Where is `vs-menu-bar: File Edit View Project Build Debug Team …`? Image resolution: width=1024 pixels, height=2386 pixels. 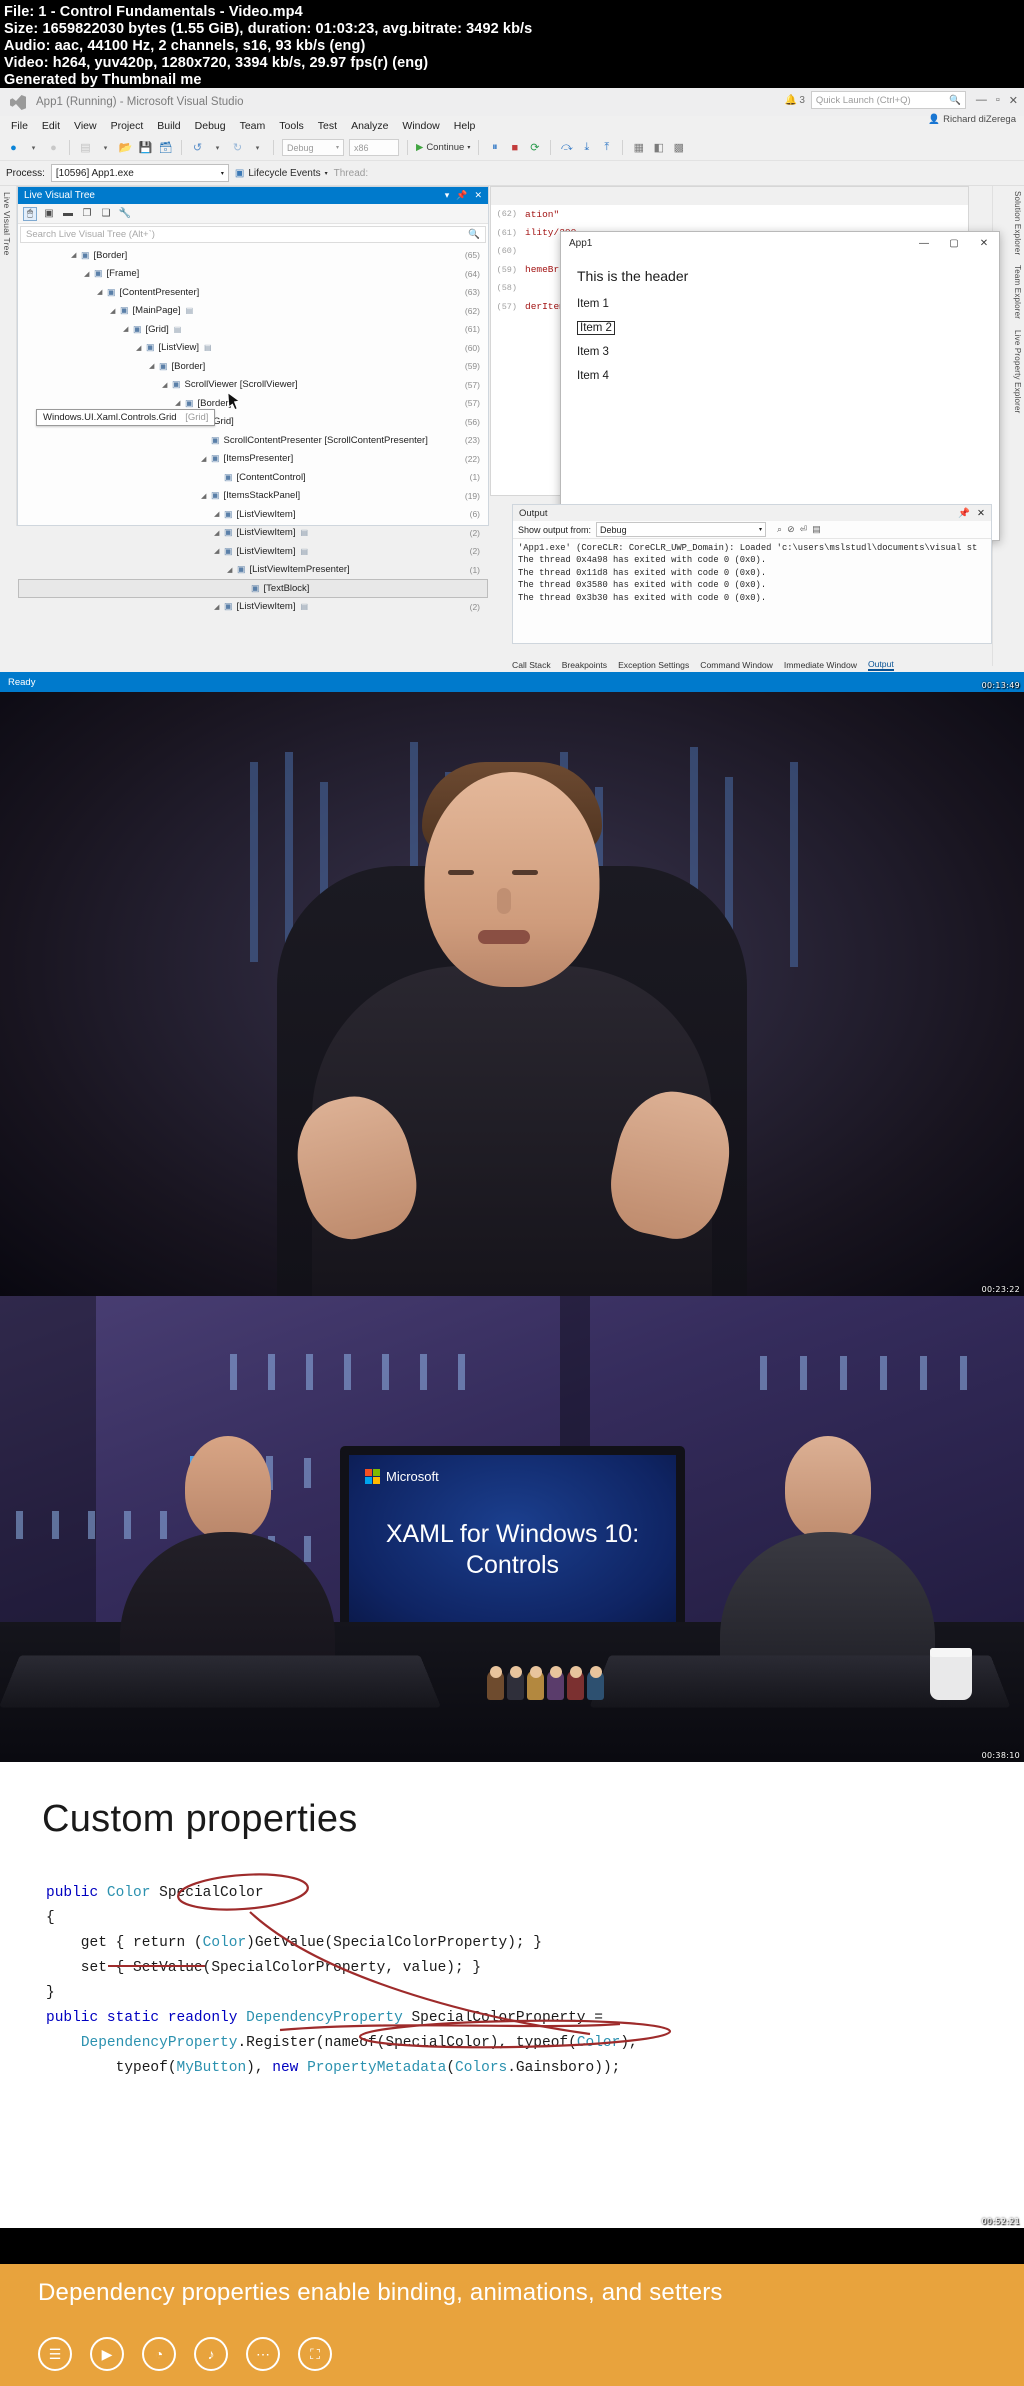
vs-menu-bar: File Edit View Project Build Debug Team … is located at coordinates (512, 125).